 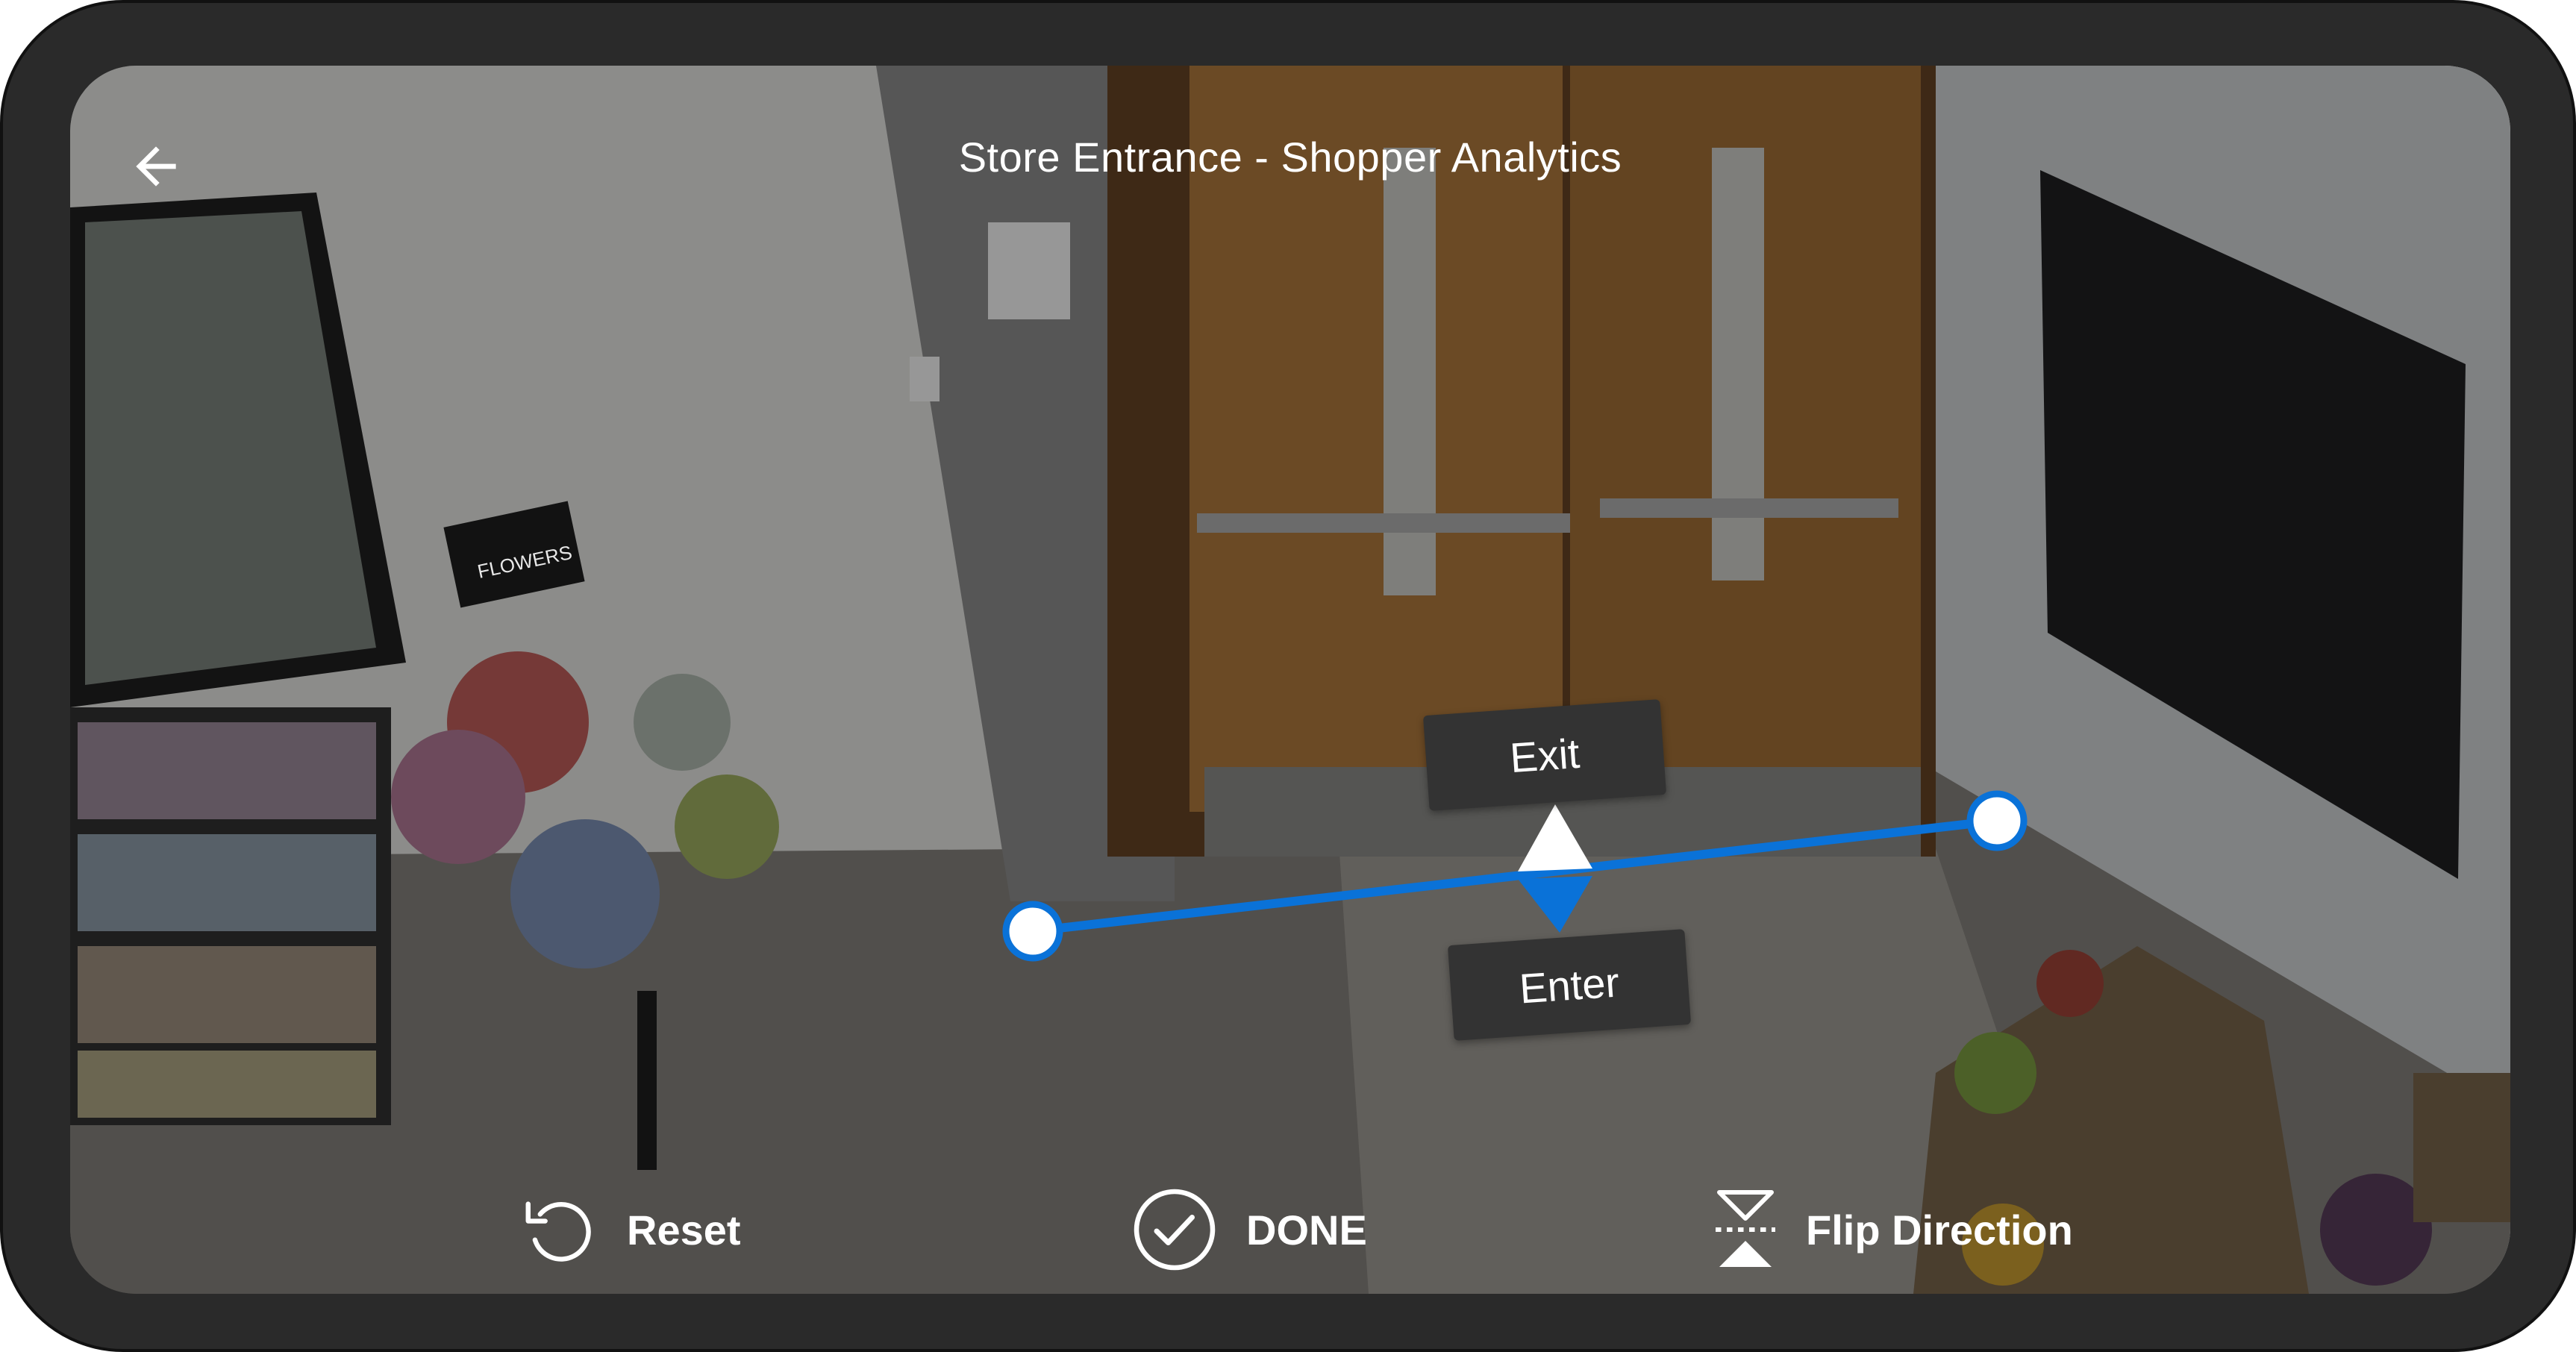 I want to click on bottom-action-bar: Reset DONE Flip Direction, so click(x=1290, y=1215).